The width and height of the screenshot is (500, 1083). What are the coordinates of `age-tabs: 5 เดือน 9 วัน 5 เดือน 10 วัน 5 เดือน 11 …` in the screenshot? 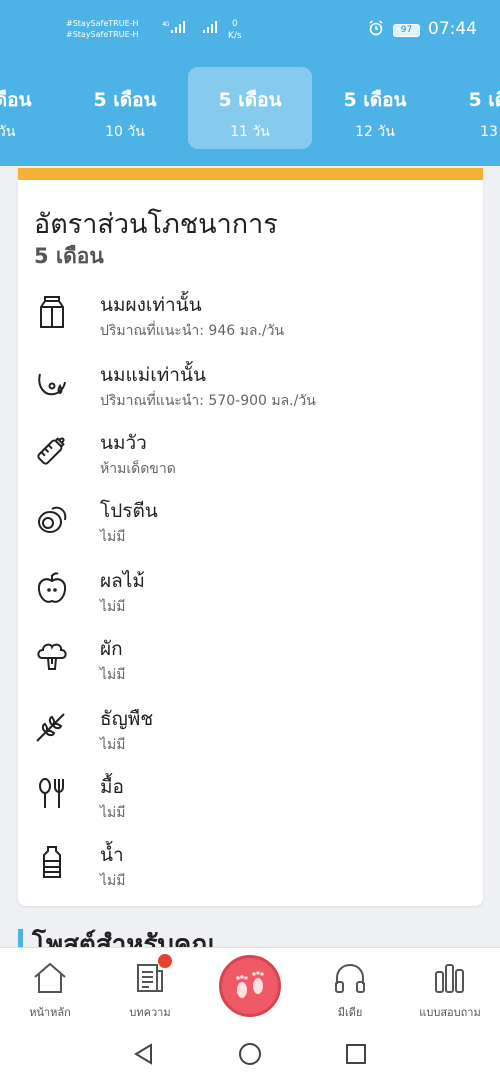 It's located at (250, 115).